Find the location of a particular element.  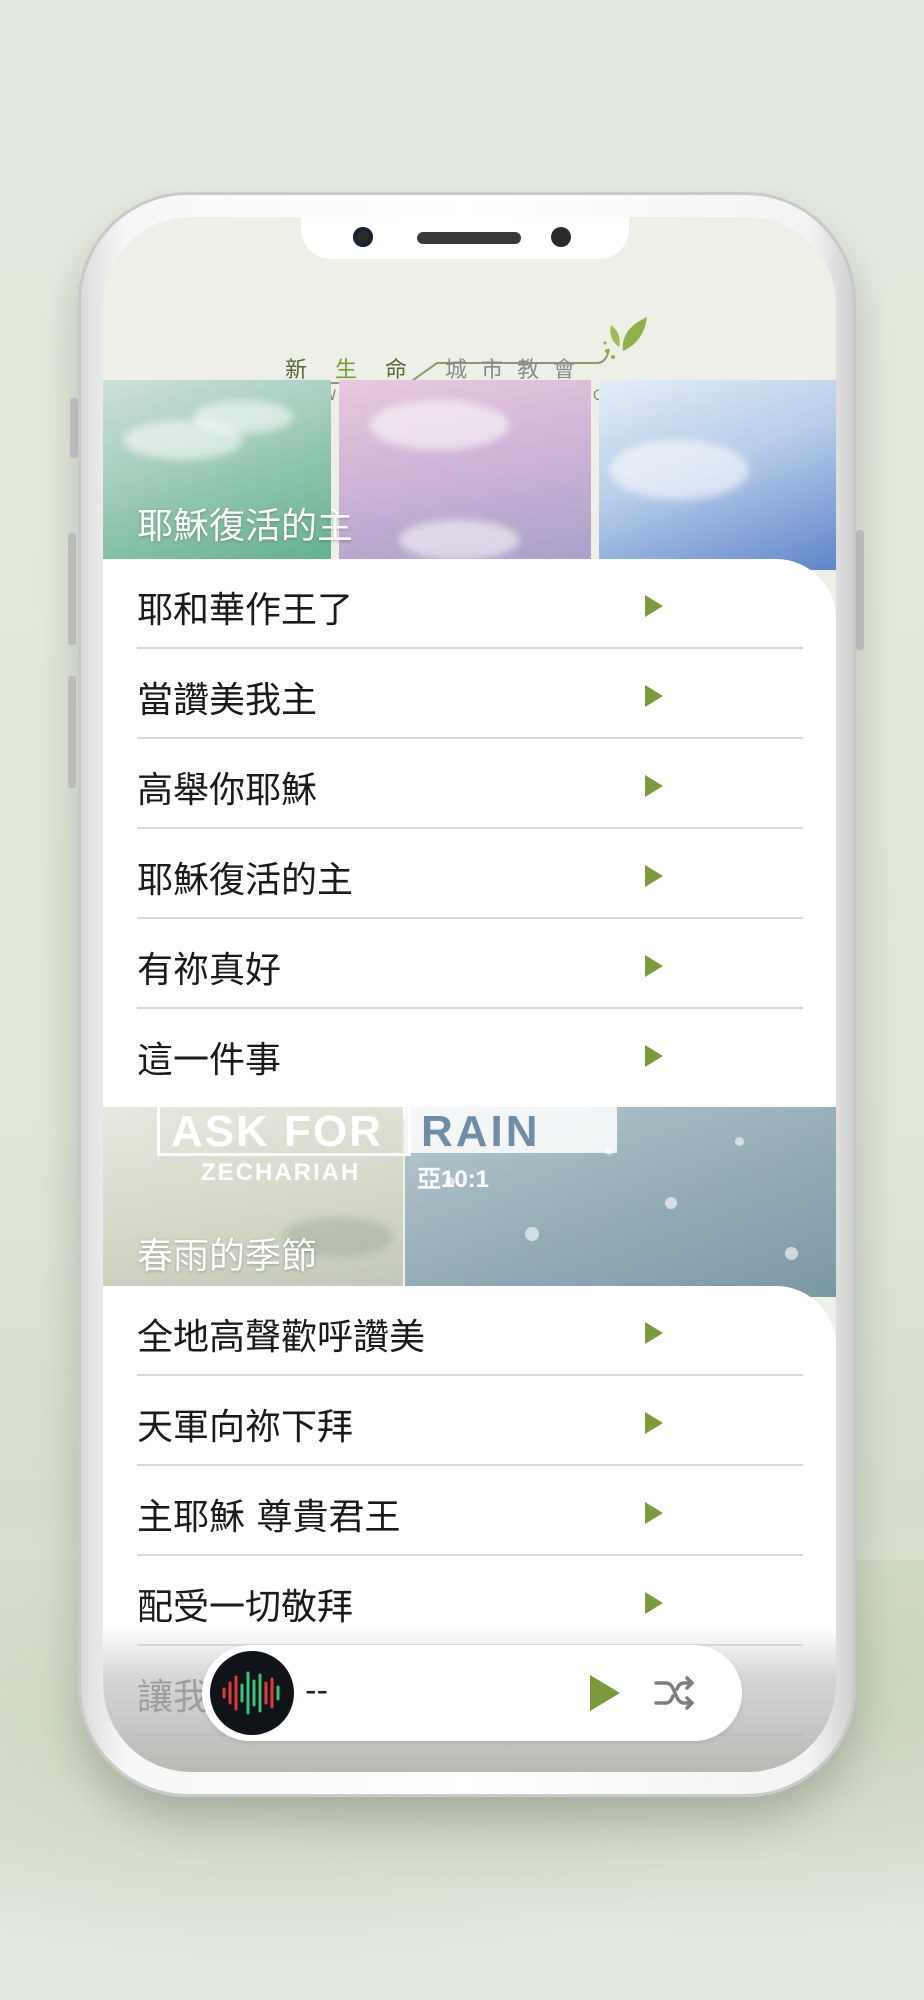

song-row: 這一件事 is located at coordinates (470, 1054).